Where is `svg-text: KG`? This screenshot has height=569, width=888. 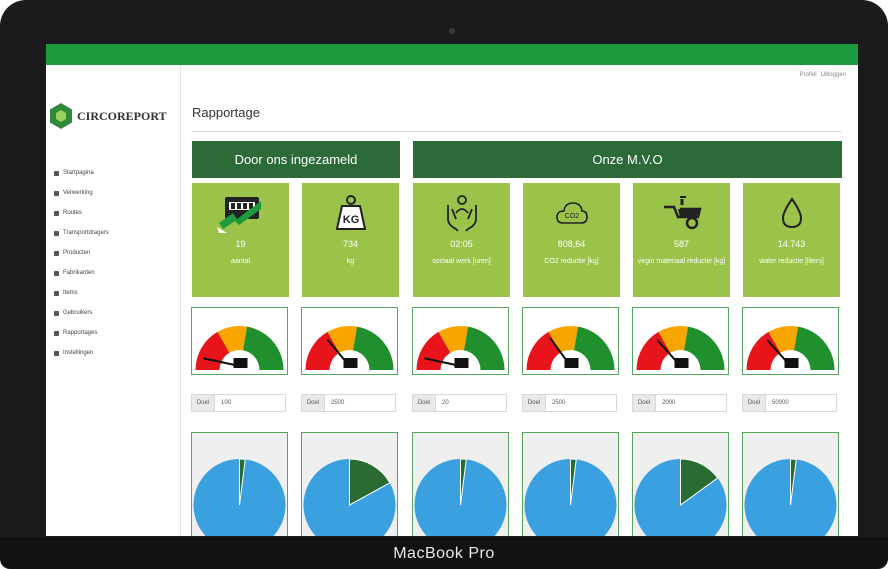
svg-text: KG is located at coordinates (350, 220).